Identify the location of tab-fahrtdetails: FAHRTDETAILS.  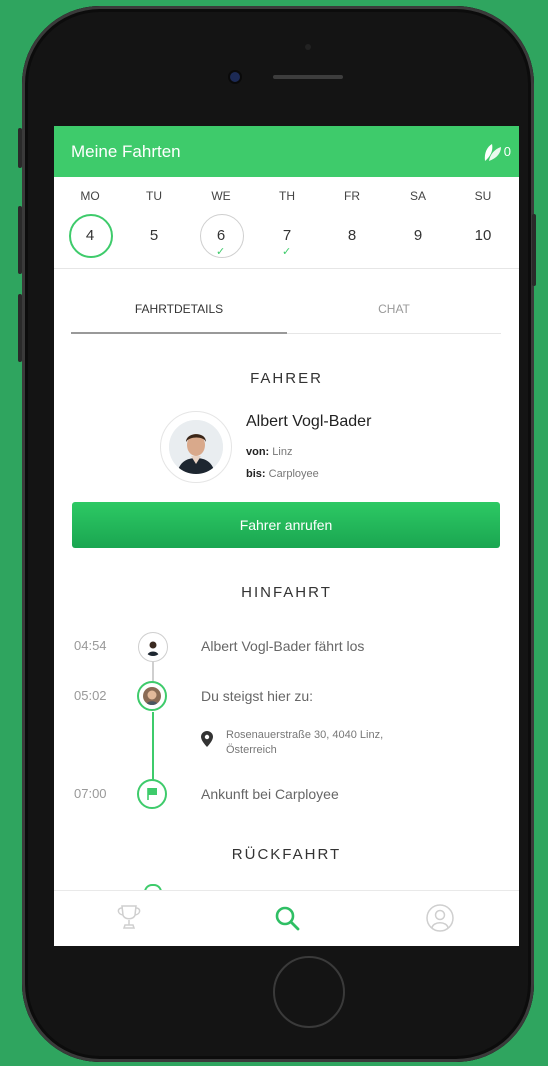
(179, 315).